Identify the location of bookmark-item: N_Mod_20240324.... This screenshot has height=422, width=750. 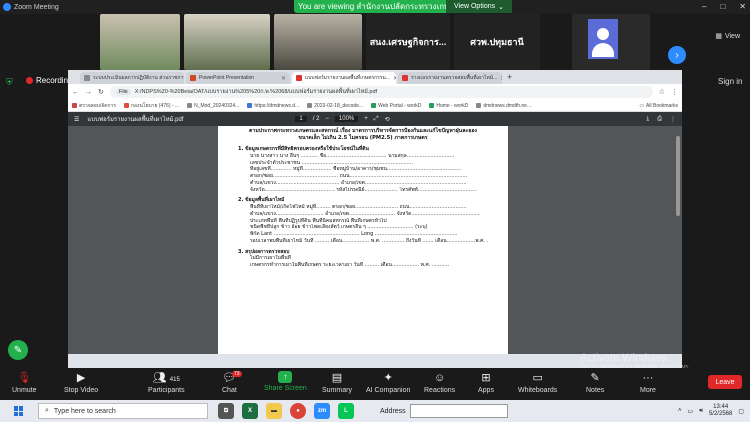
(213, 106).